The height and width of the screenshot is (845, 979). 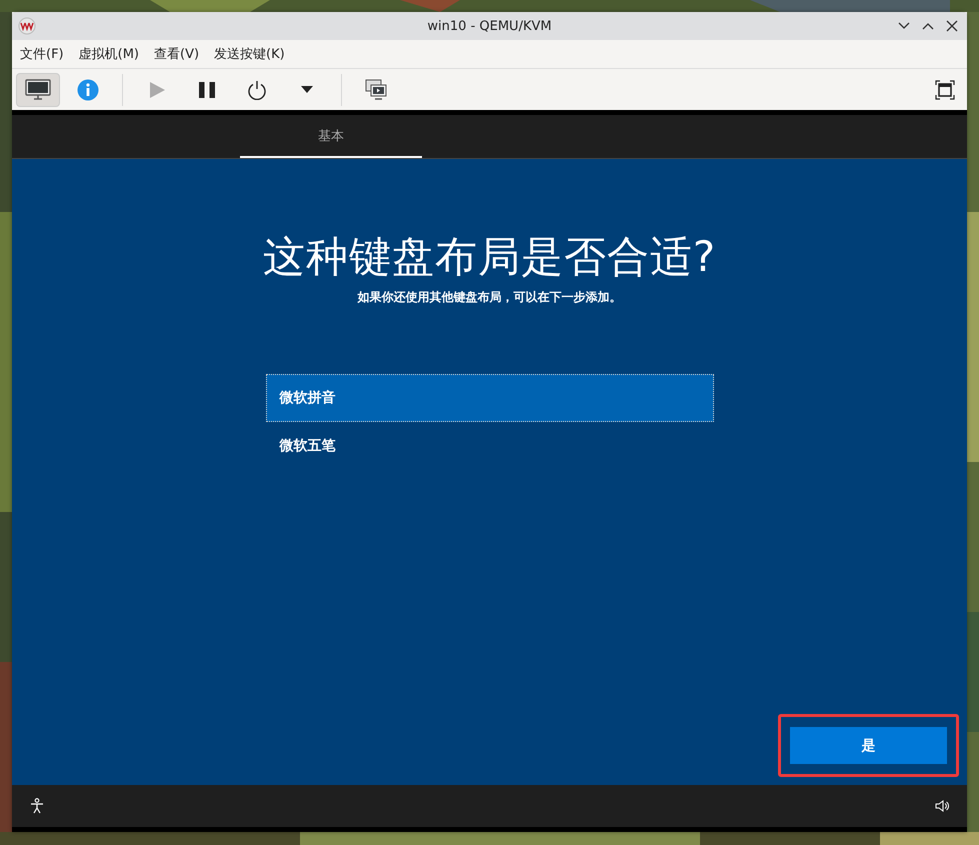 I want to click on heading: 这种键盘布局是否合适?, so click(x=489, y=257).